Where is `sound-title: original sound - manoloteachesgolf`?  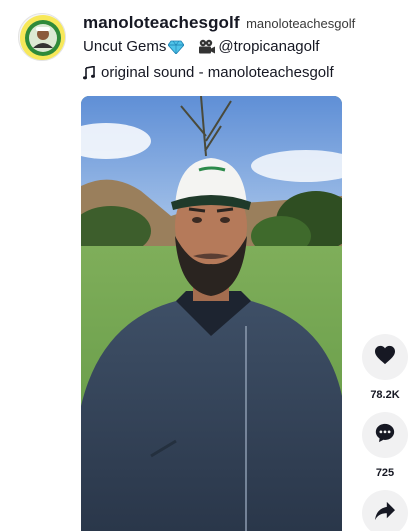
sound-title: original sound - manoloteachesgolf is located at coordinates (217, 72).